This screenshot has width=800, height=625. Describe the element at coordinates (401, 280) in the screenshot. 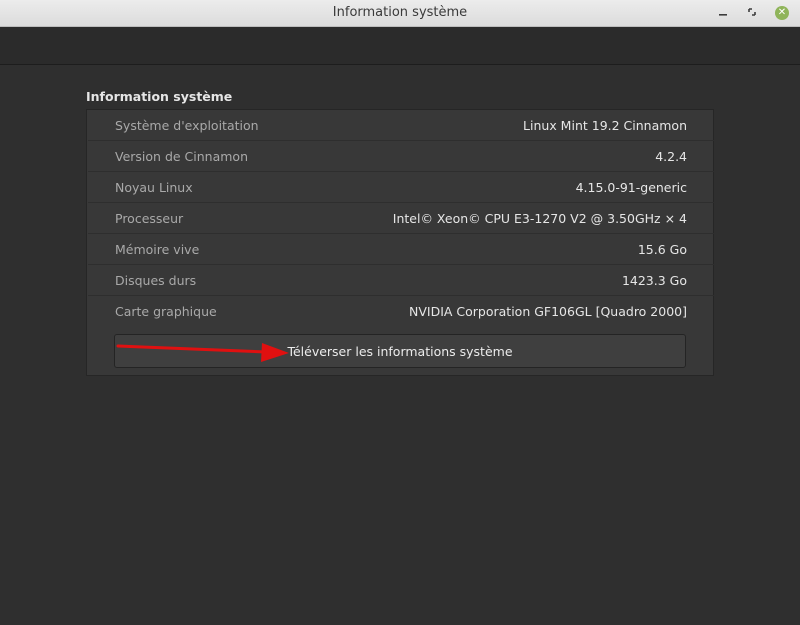

I see `info-row-disks: Disques durs 1423.3 Go` at that location.